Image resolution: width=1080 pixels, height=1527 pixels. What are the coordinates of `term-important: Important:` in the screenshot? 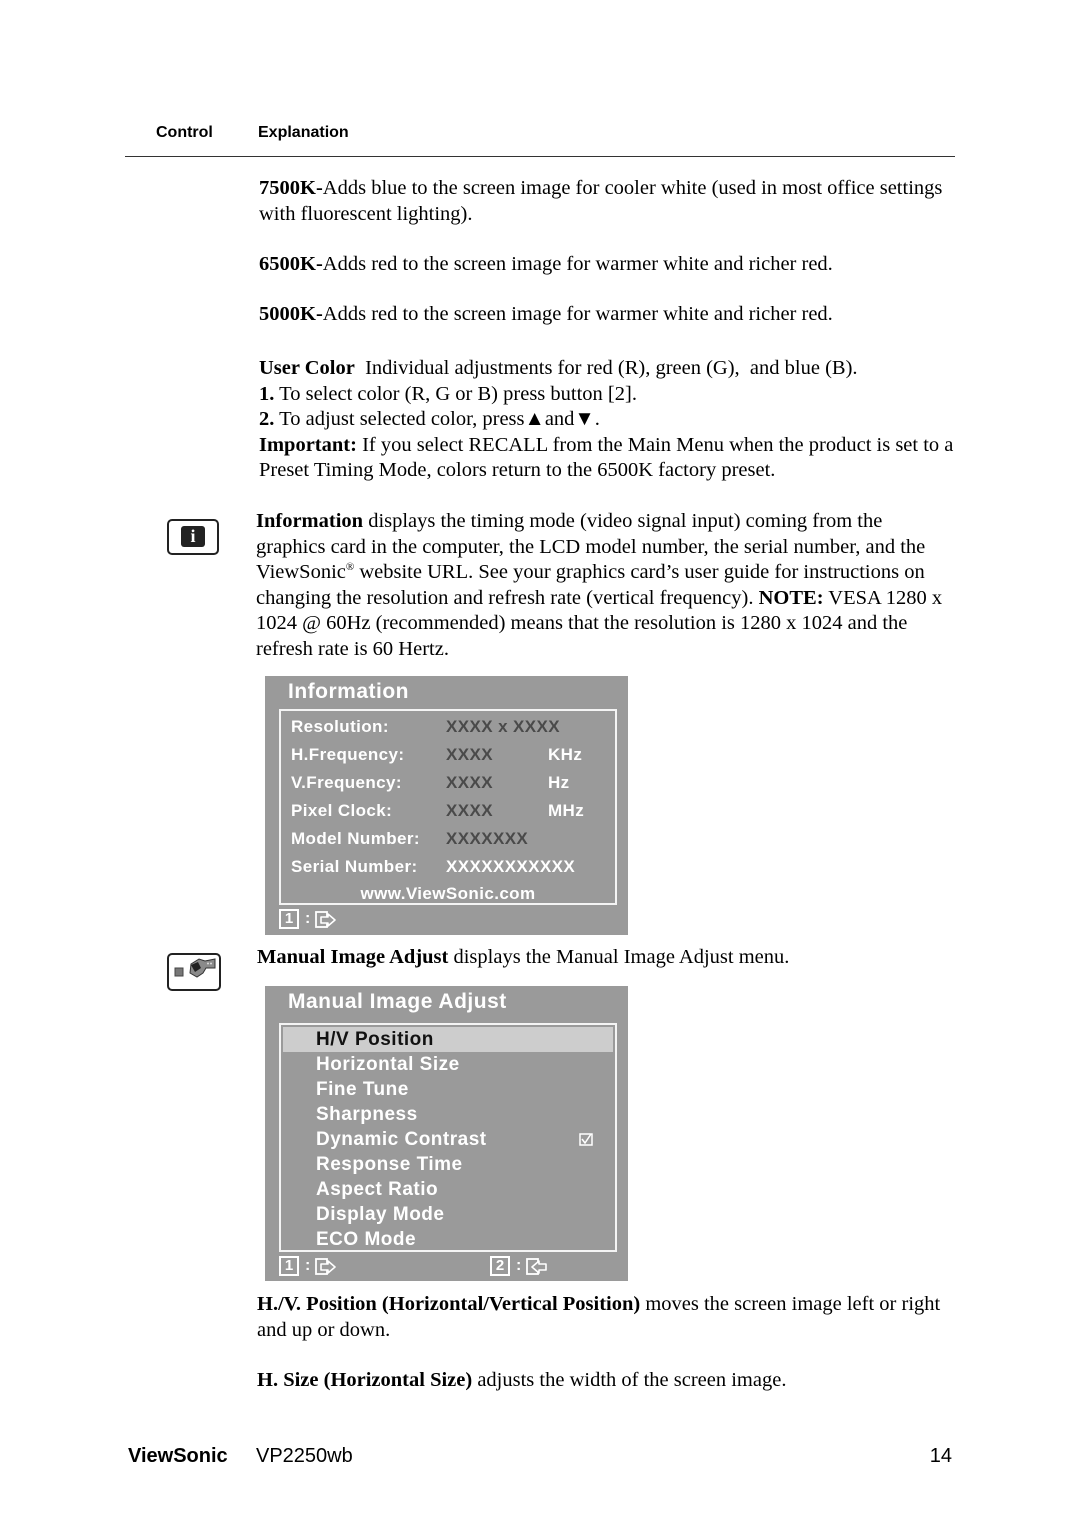 It's located at (308, 444).